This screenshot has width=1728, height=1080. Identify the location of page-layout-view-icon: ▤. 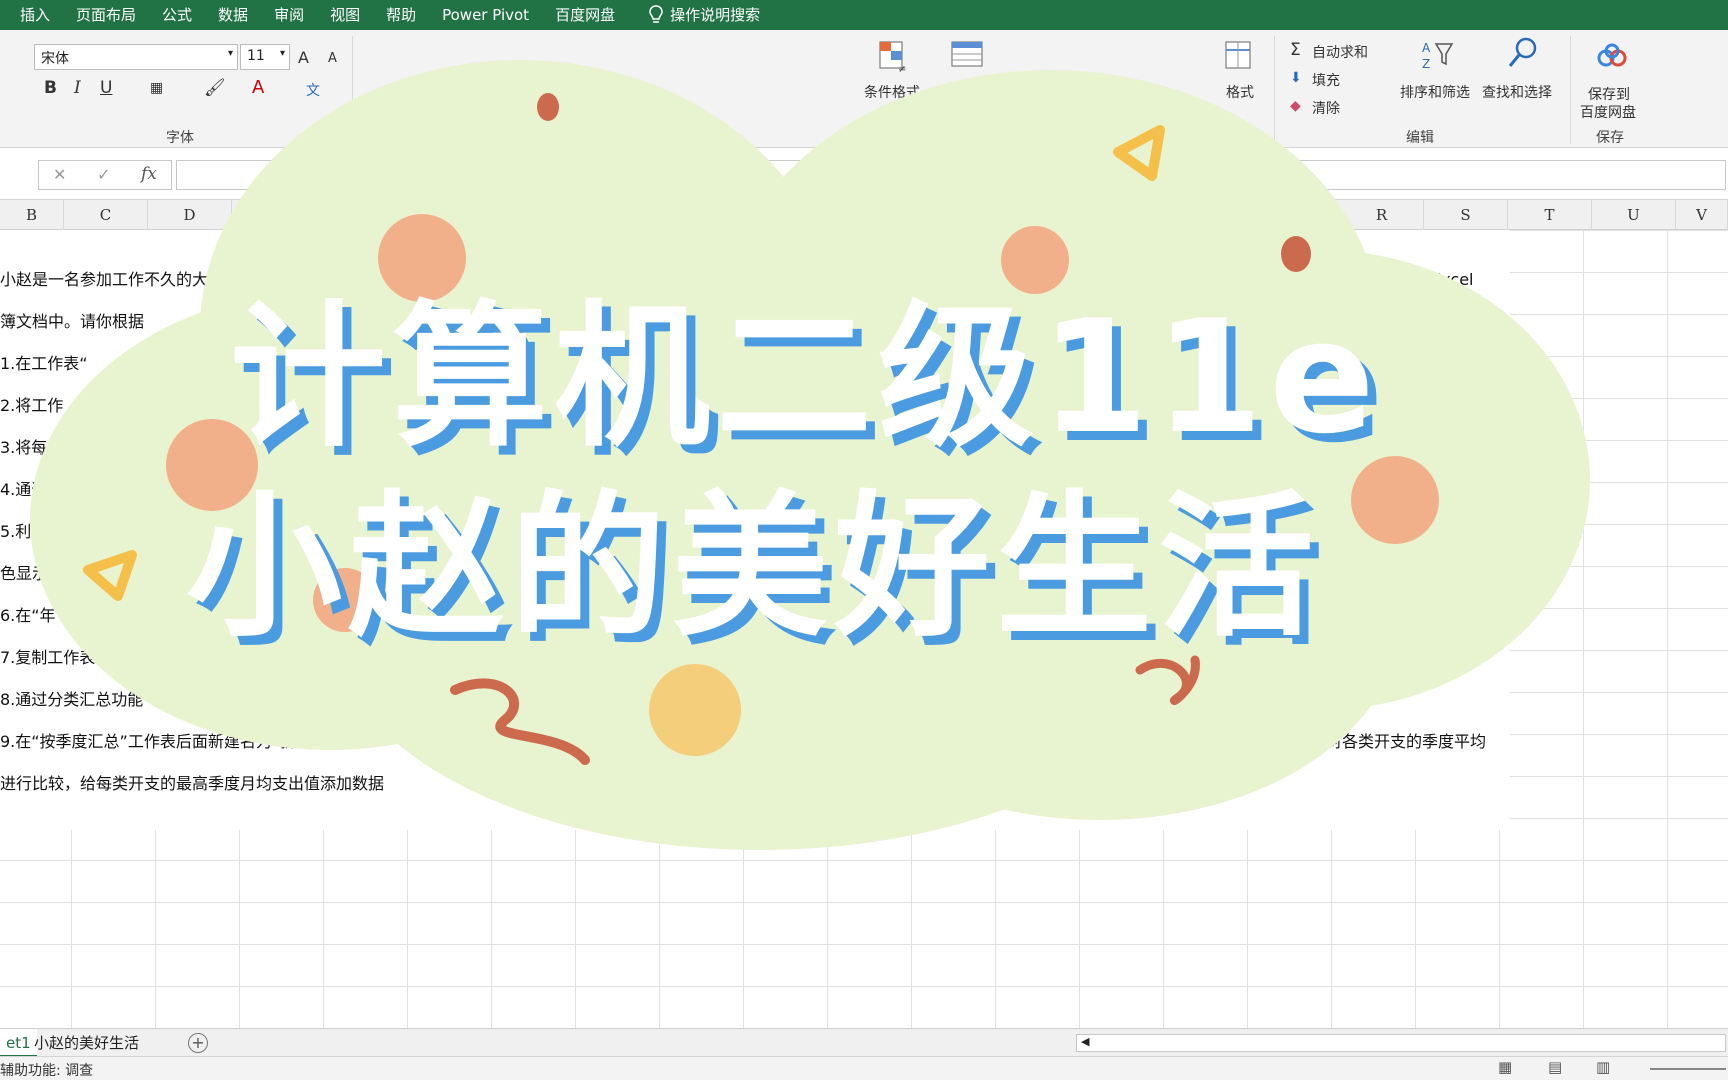
(1555, 1067).